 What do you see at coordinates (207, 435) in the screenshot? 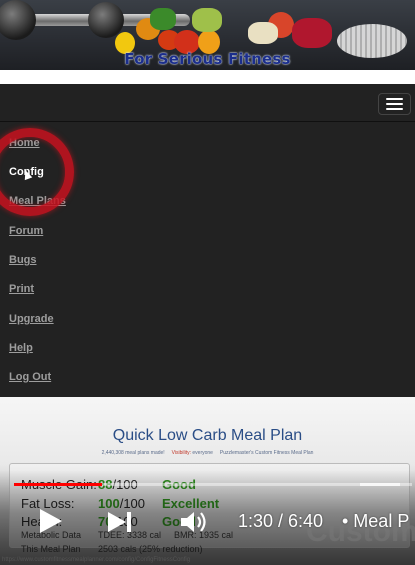
I see `meal-plan-title: Quick Low Carb Meal Plan` at bounding box center [207, 435].